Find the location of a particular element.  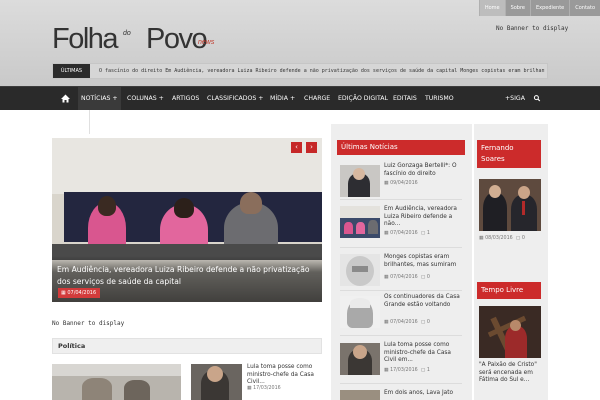

nav-midia: MÍDIA + is located at coordinates (282, 98).